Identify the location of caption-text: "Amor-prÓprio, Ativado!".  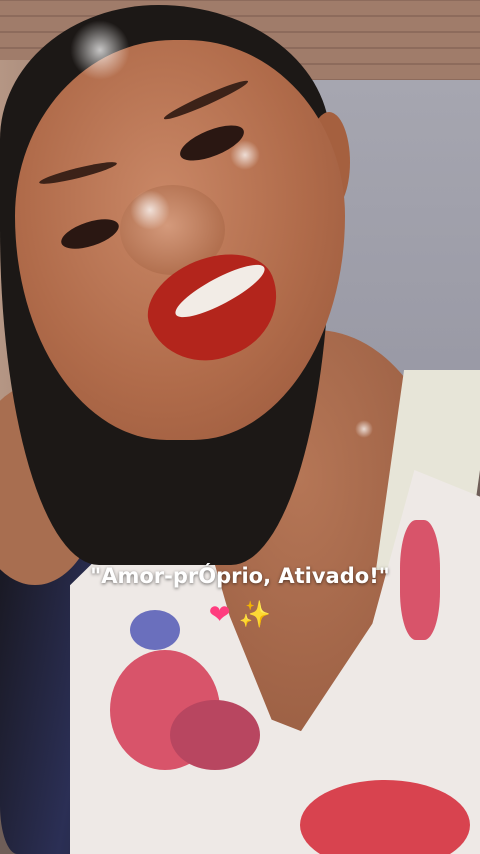
(240, 576).